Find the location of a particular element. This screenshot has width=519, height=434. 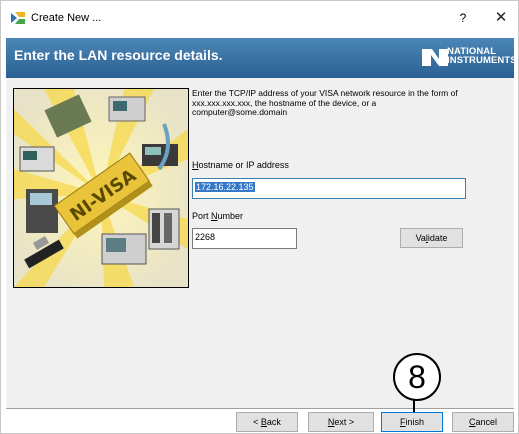

logo-text-instruments: INSTRUMENTS is located at coordinates (482, 60).